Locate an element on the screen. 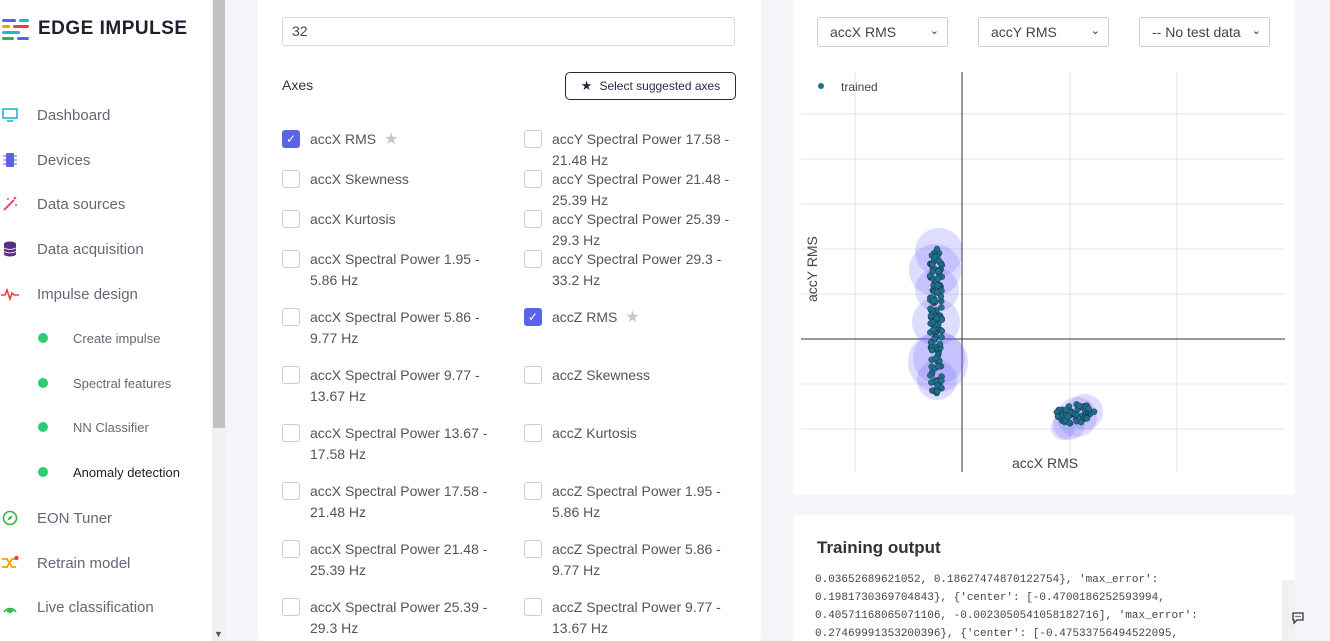  axis-option: ✓ accZ RMS ★ is located at coordinates (582, 317).